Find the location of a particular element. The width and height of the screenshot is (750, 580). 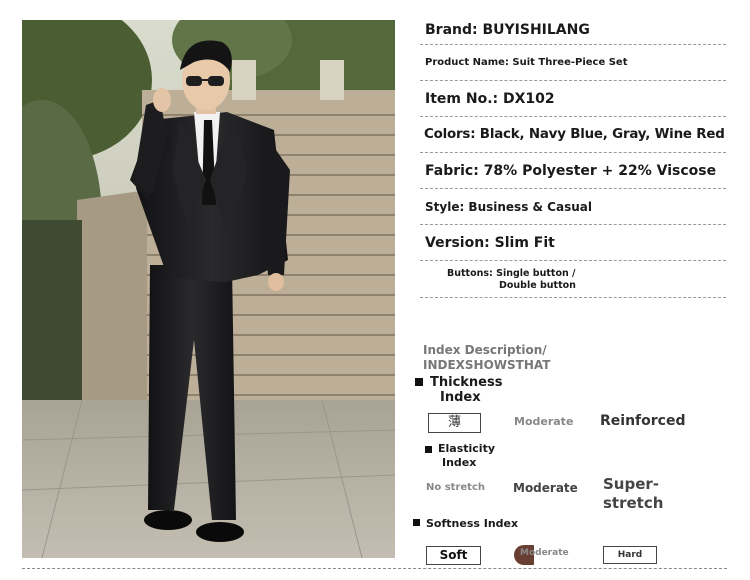

elasticity-index-label: Elasticity Index is located at coordinates (466, 456).